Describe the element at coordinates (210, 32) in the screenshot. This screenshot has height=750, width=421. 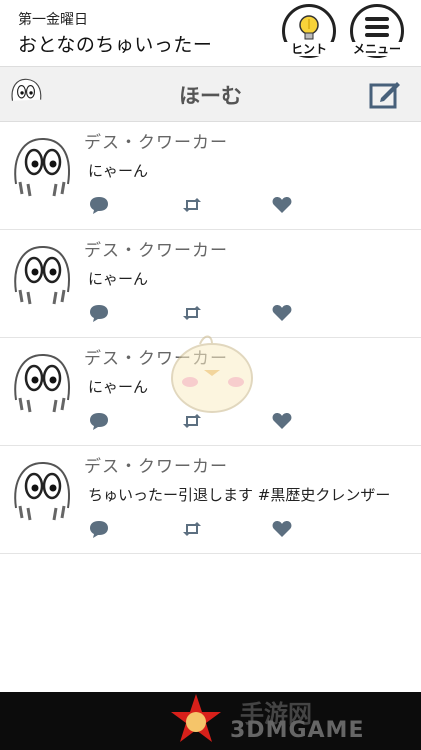
I see `app-header: 第一金曜日 おとなのちゅいったー ヒント メニュー` at that location.